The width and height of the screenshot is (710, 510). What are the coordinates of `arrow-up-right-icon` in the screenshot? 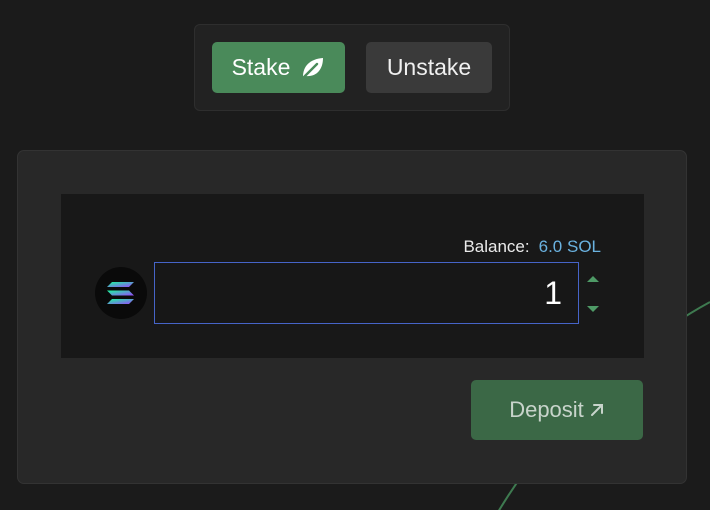 It's located at (597, 410).